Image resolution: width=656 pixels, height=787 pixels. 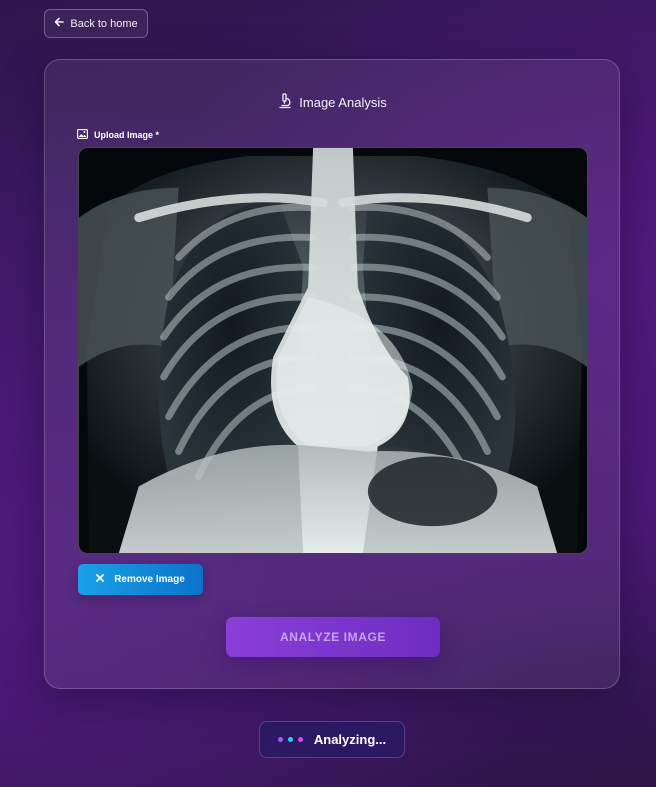 What do you see at coordinates (104, 23) in the screenshot?
I see `back-to-home-label: Back to home` at bounding box center [104, 23].